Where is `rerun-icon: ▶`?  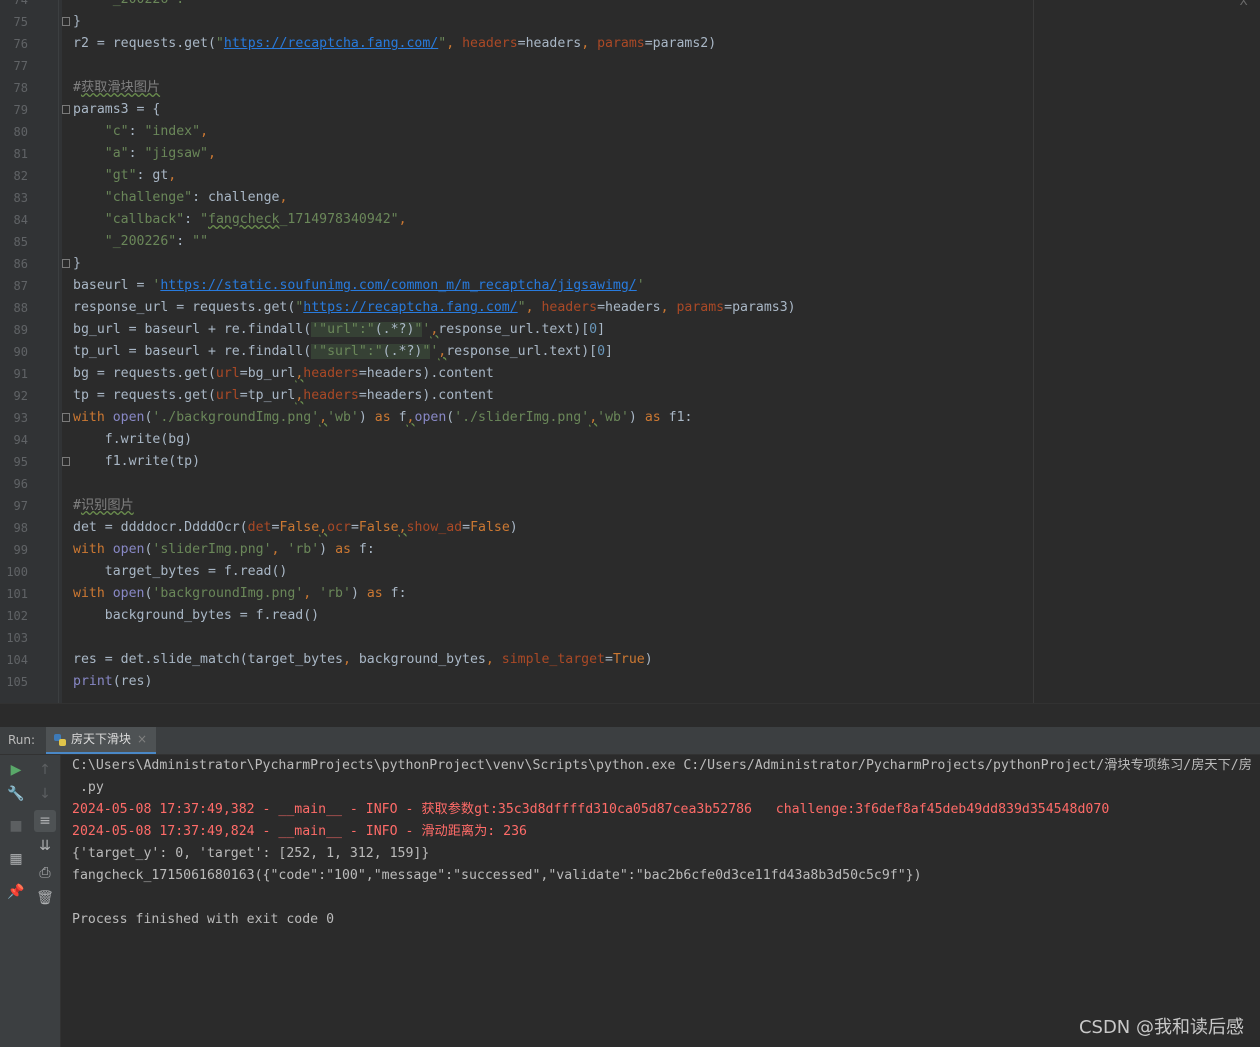 rerun-icon: ▶ is located at coordinates (16, 770).